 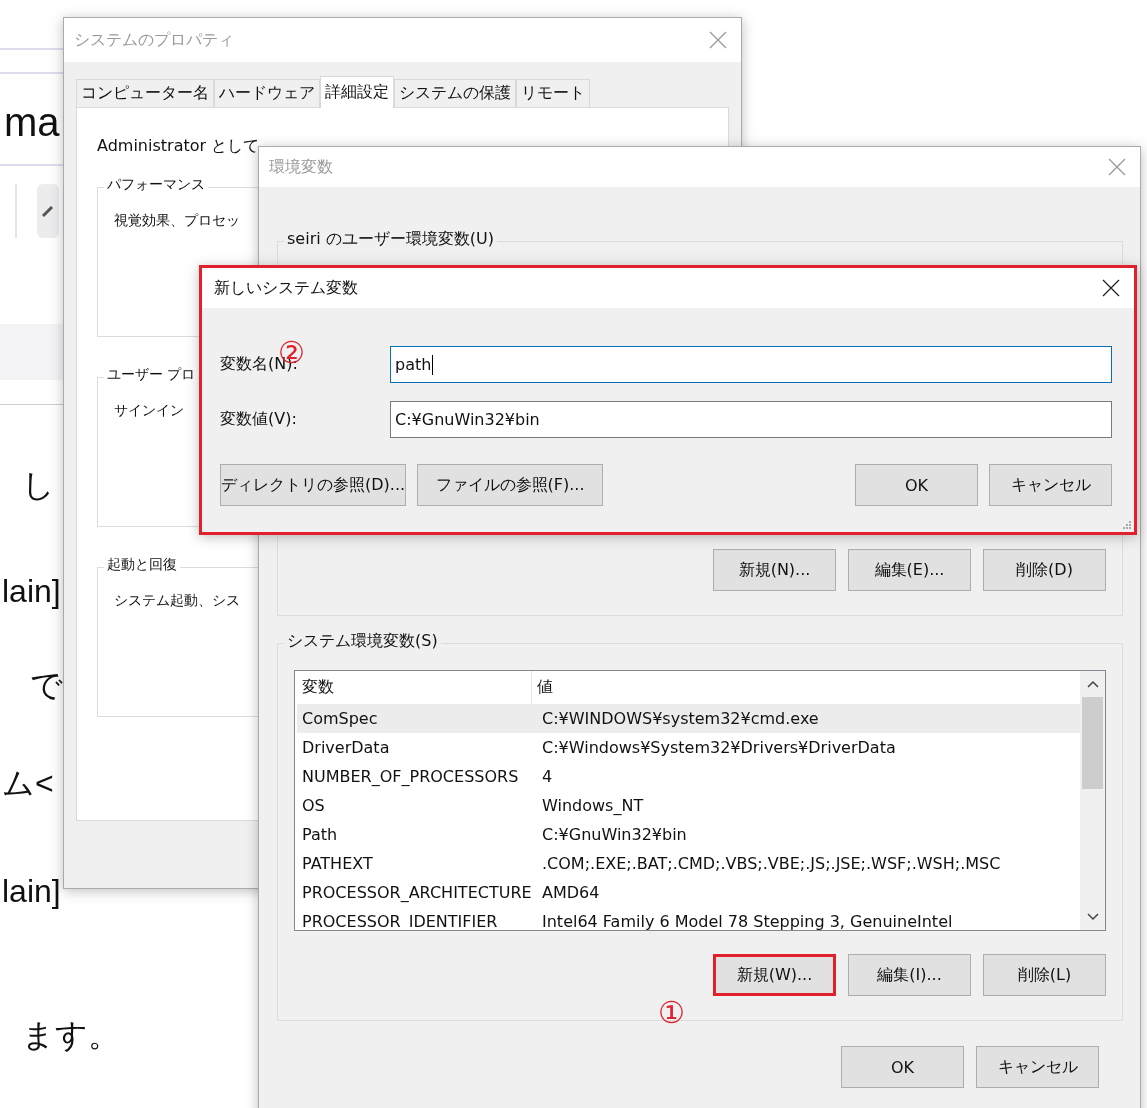 I want to click on list-row: PATHEXT .COM;.EXE;.BAT;.CMD;.VBS;.VBE;.JS;.JSE;.WSF;.WSH;.MSC, so click(x=688, y=863).